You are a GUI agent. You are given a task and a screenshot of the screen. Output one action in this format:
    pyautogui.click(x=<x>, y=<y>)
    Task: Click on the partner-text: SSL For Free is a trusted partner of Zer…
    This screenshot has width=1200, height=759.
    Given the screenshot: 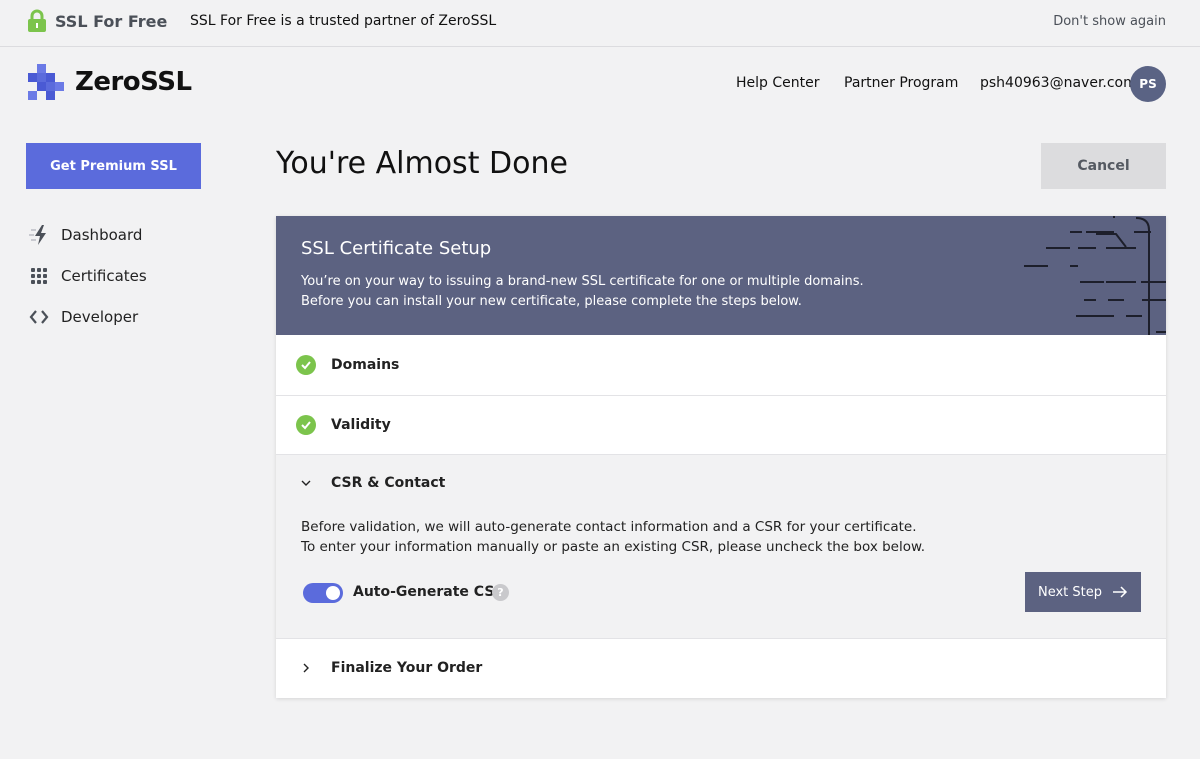 What is the action you would take?
    pyautogui.click(x=343, y=21)
    